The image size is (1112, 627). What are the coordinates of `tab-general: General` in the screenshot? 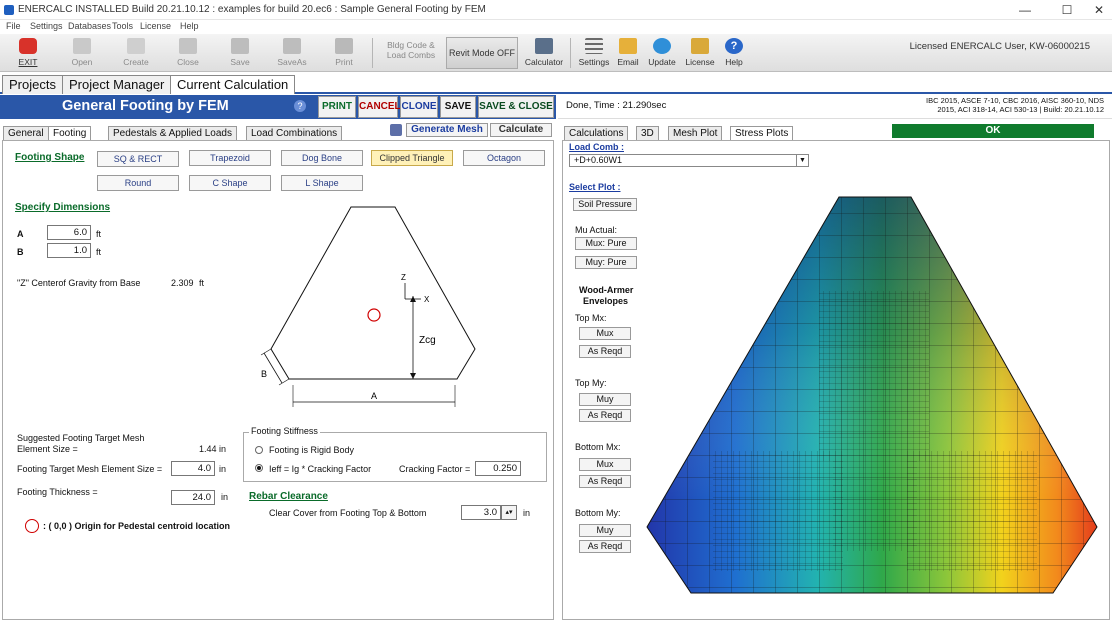 It's located at (26, 133).